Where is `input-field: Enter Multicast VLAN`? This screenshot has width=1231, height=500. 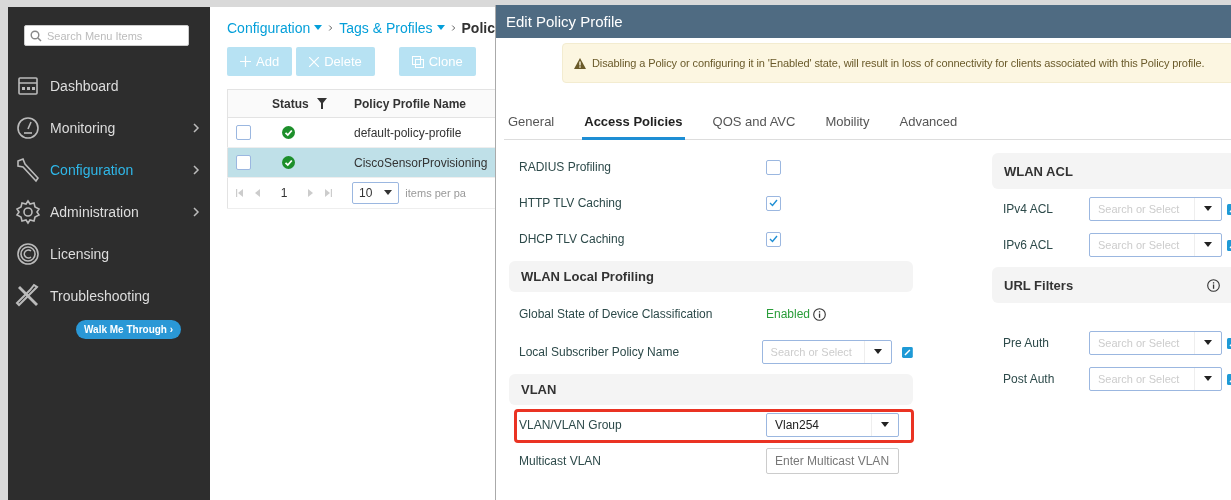 input-field: Enter Multicast VLAN is located at coordinates (832, 461).